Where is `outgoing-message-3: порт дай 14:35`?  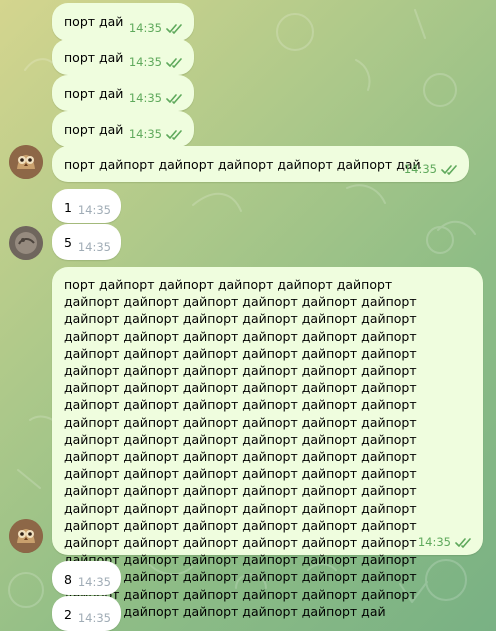
outgoing-message-3: порт дай 14:35 is located at coordinates (123, 93).